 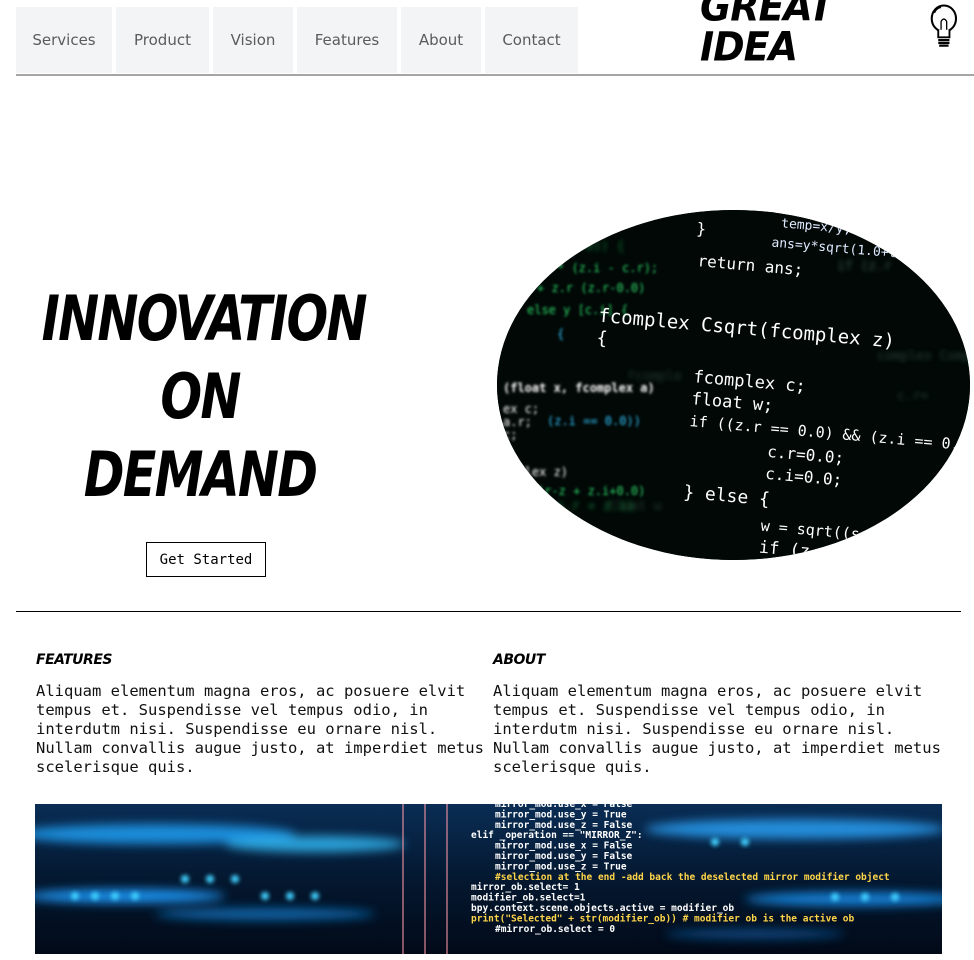 I want to click on green-code-fragment: {, so click(x=560, y=334).